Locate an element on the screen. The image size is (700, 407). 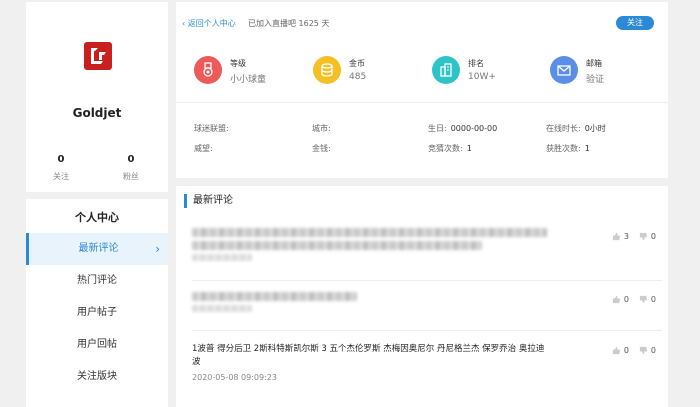
coins-badge: 金币 485 is located at coordinates (339, 70).